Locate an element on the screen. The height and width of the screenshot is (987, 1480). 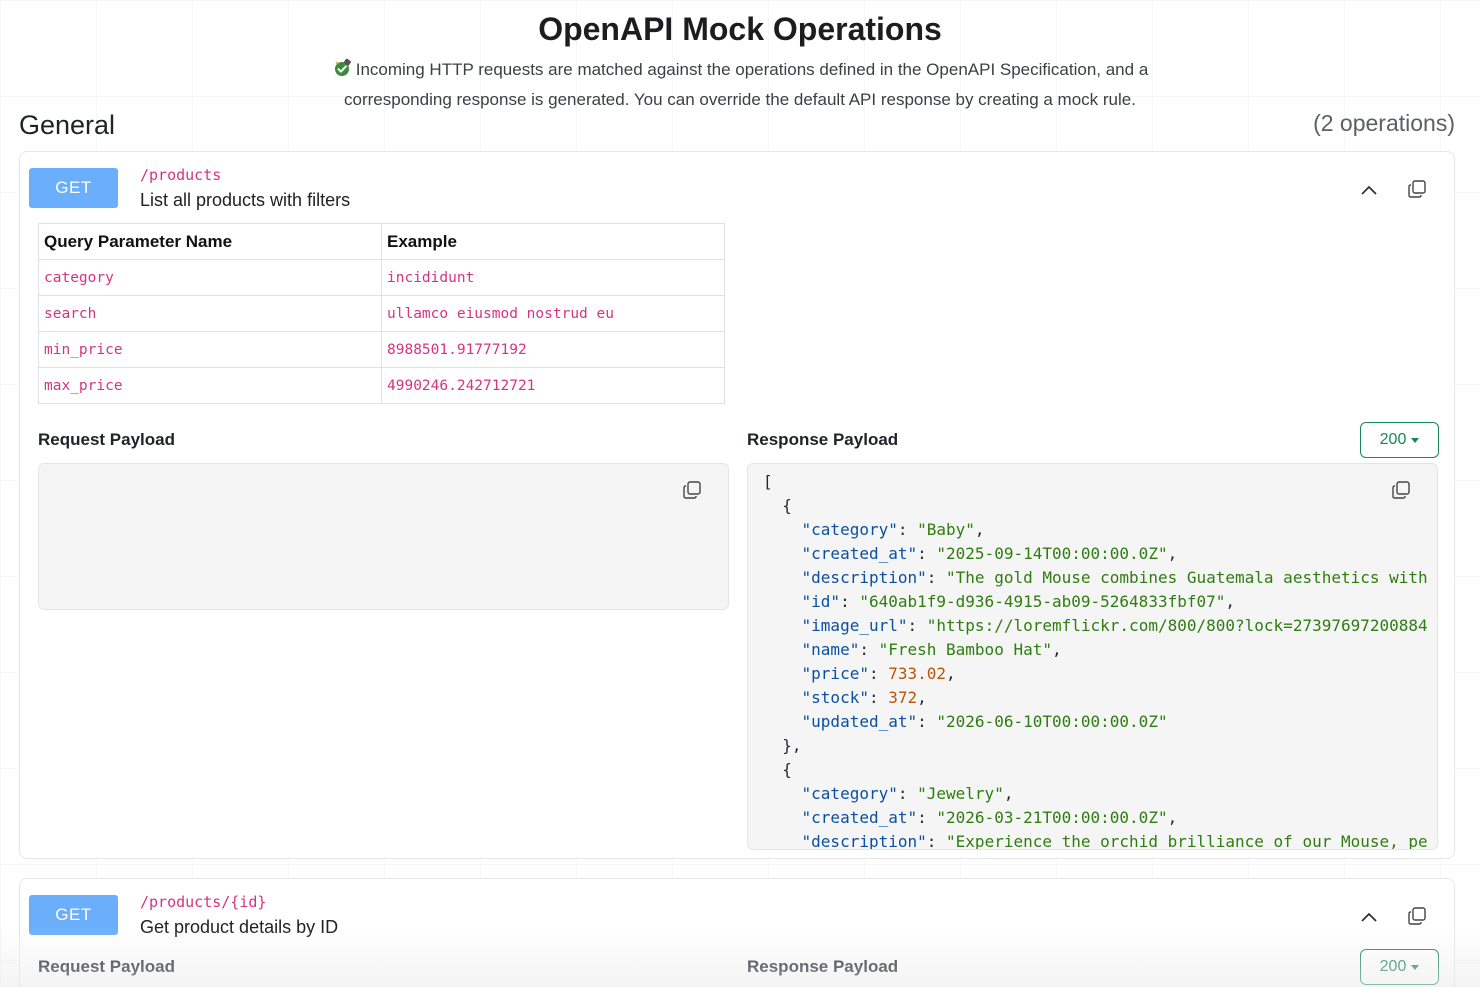
param-example: 4990246.242712721 is located at coordinates (553, 385).